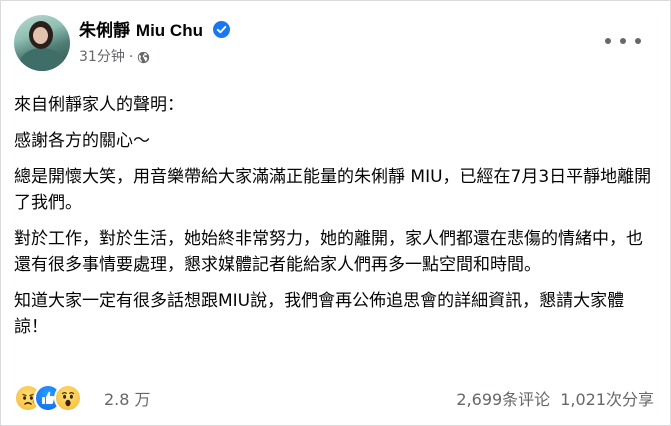 Image resolution: width=671 pixels, height=426 pixels. What do you see at coordinates (104, 31) in the screenshot?
I see `author-name-cn: 朱俐靜` at bounding box center [104, 31].